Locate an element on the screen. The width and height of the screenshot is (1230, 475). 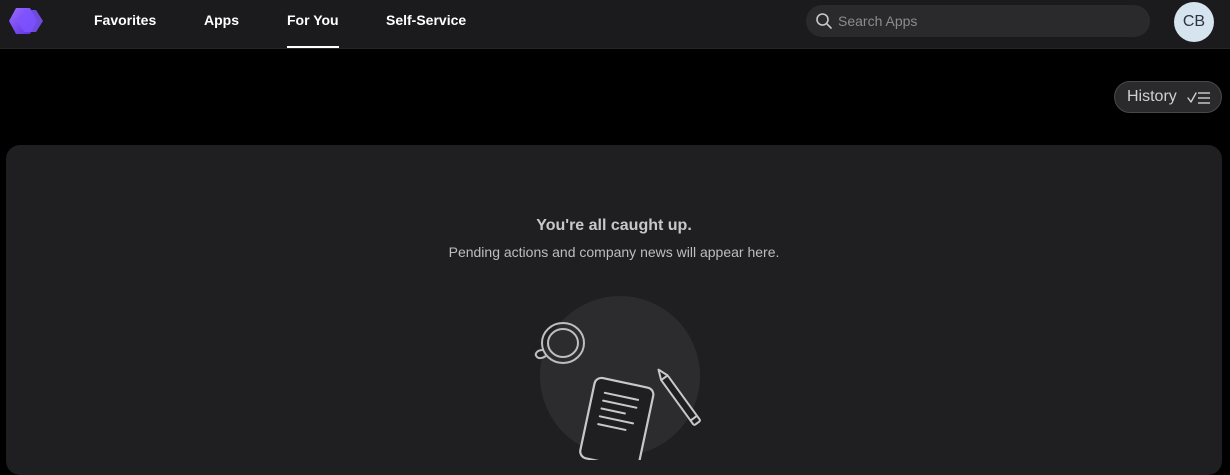
empty-state-title: You're all caught up. is located at coordinates (614, 225).